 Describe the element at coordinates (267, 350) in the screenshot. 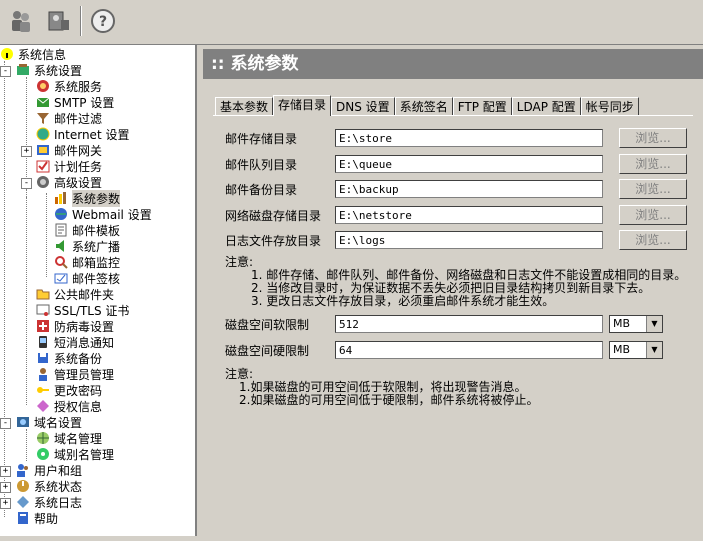

I see `disk-hard-label: 磁盘空间硬限制` at that location.